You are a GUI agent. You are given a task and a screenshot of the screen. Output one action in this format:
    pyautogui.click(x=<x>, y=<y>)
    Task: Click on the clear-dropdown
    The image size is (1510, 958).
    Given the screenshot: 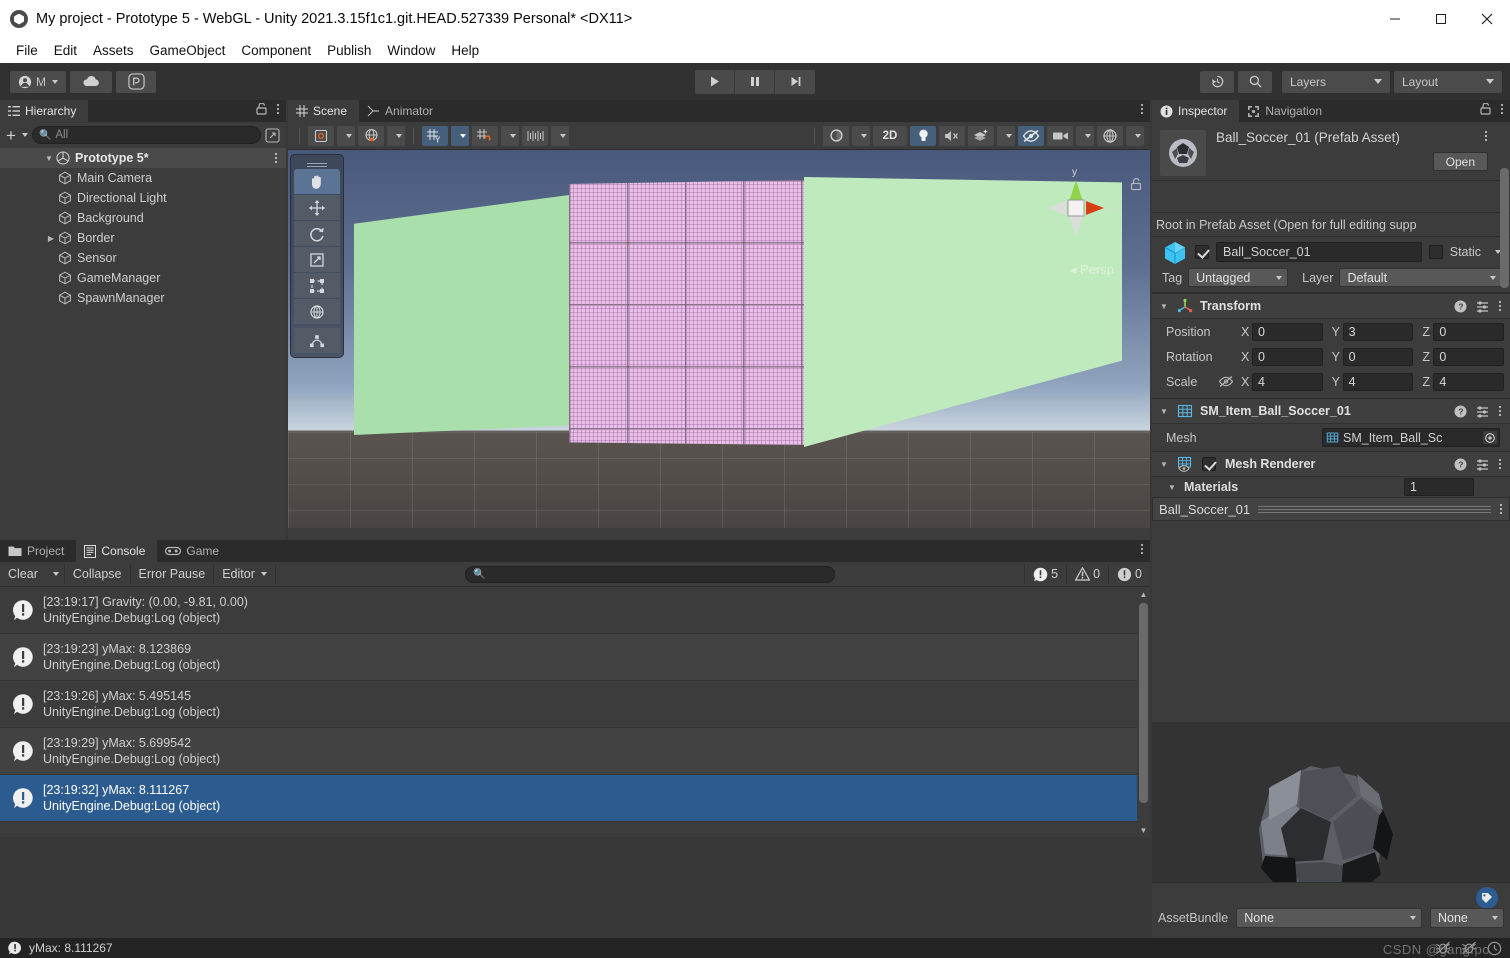 What is the action you would take?
    pyautogui.click(x=53, y=574)
    